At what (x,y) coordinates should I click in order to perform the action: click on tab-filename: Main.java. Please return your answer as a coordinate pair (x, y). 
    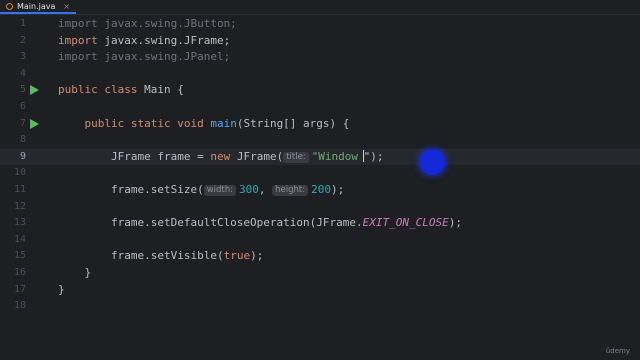
    Looking at the image, I should click on (36, 6).